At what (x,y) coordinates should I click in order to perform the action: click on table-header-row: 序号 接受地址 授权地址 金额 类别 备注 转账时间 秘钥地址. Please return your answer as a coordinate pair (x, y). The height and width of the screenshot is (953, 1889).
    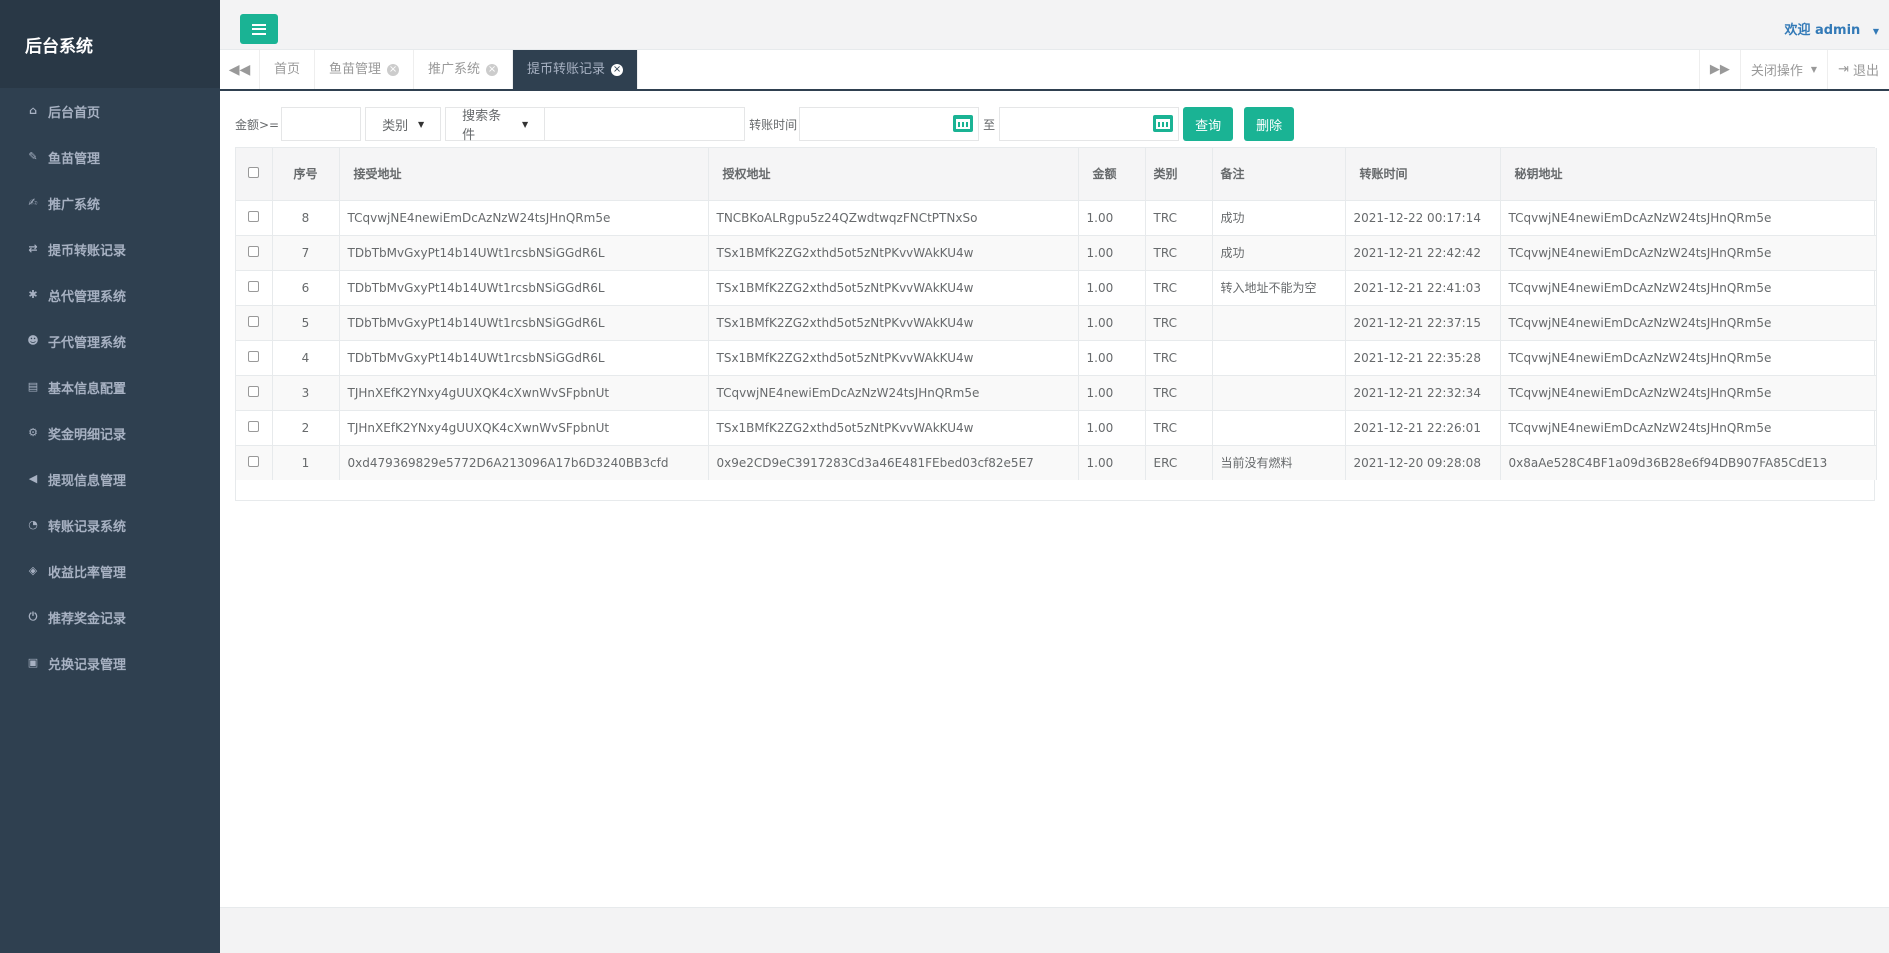
    Looking at the image, I should click on (1056, 174).